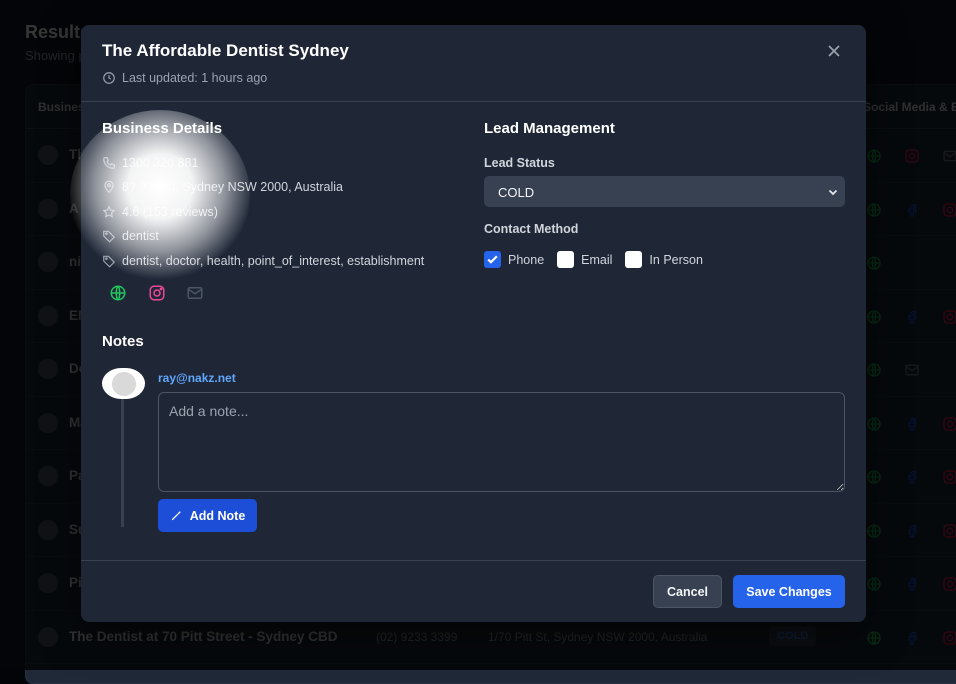 This screenshot has height=684, width=956. I want to click on pencil-icon, so click(176, 515).